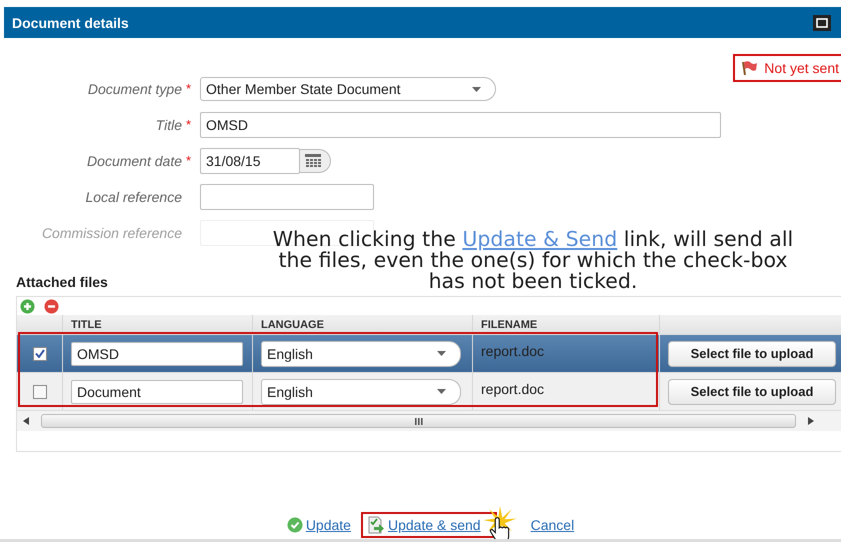 The height and width of the screenshot is (542, 841). I want to click on calendar-icon, so click(313, 161).